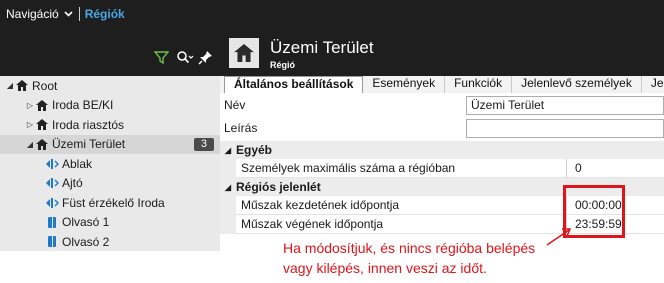 This screenshot has width=664, height=283. Describe the element at coordinates (110, 86) in the screenshot. I see `tree-item-root: ◢ Root` at that location.